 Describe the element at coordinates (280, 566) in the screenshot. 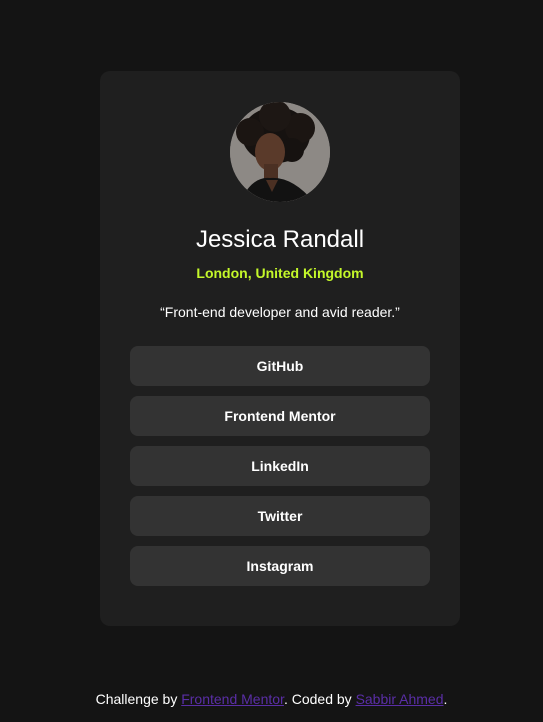

I see `instagram-link-button: Instagram` at that location.